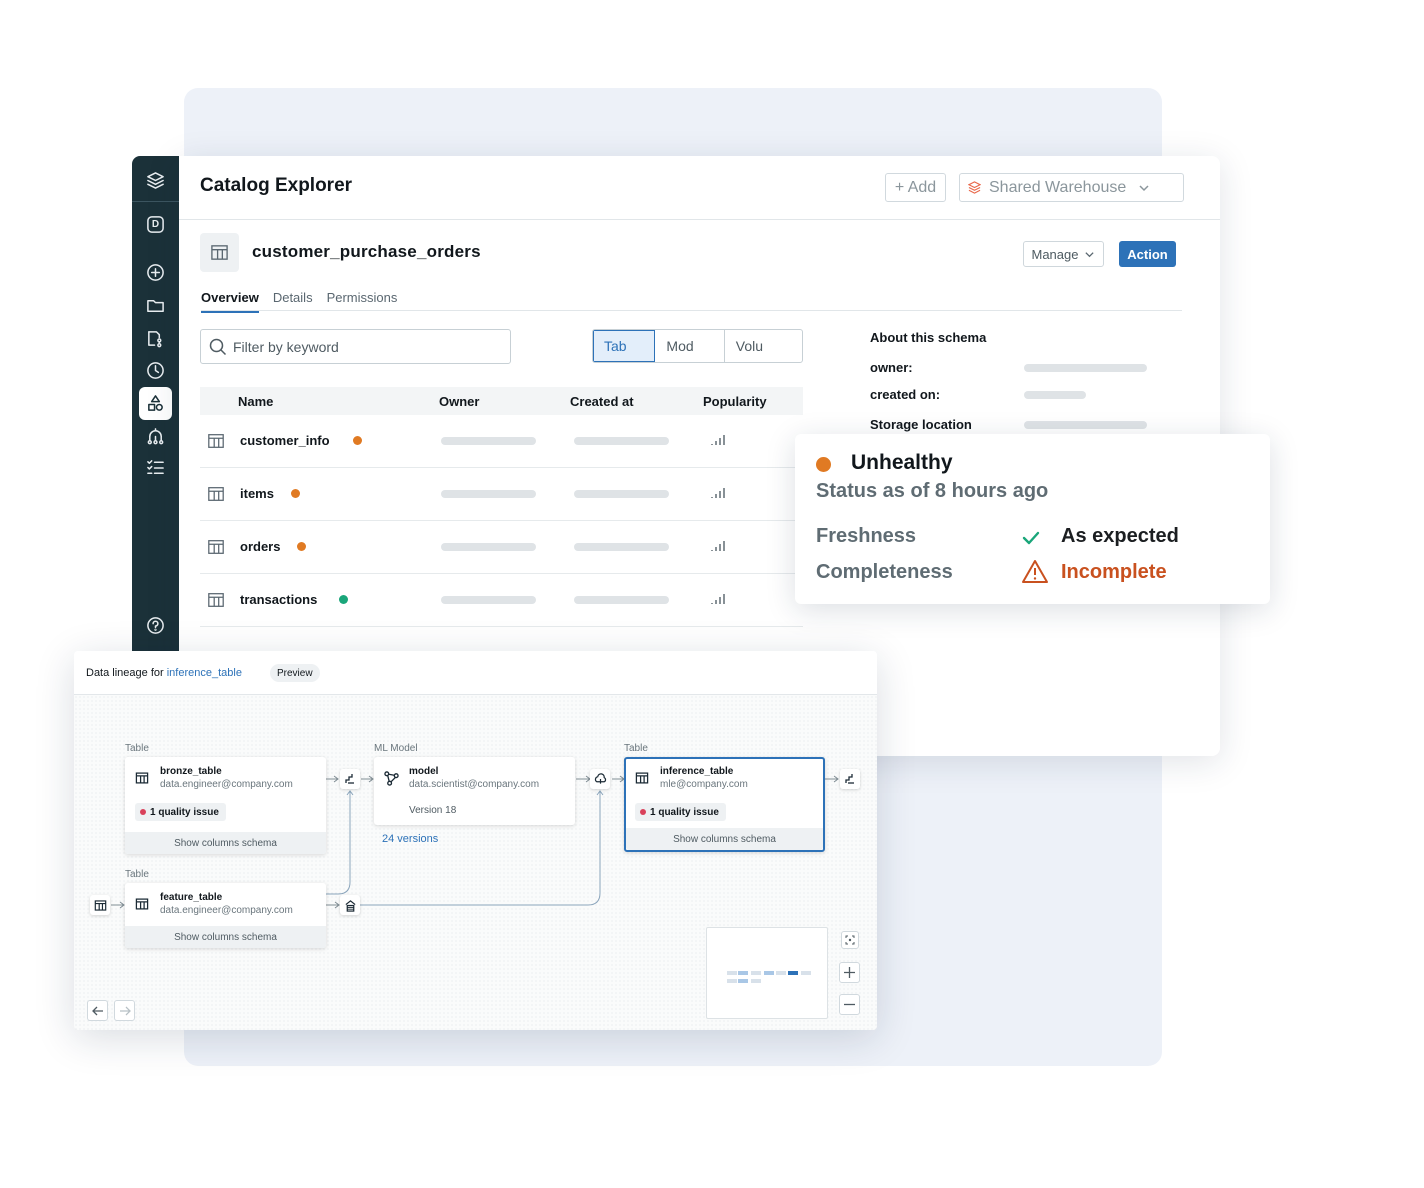  I want to click on row-name: items, so click(257, 493).